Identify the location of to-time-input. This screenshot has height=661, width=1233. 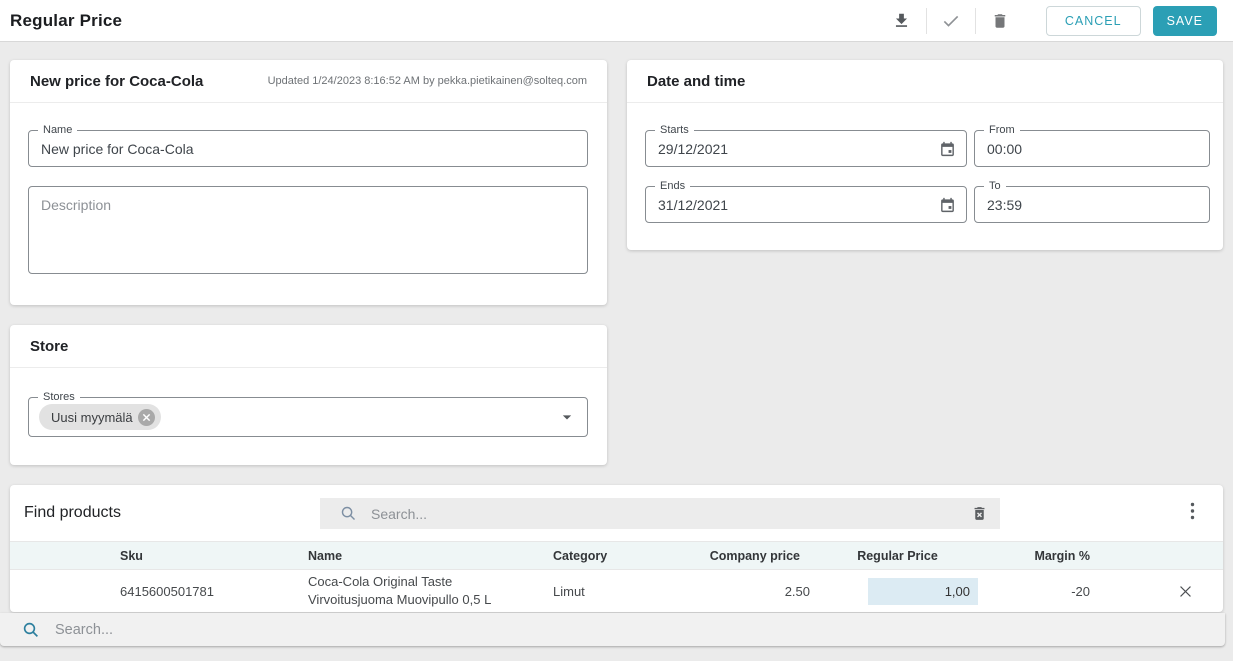
(1092, 204).